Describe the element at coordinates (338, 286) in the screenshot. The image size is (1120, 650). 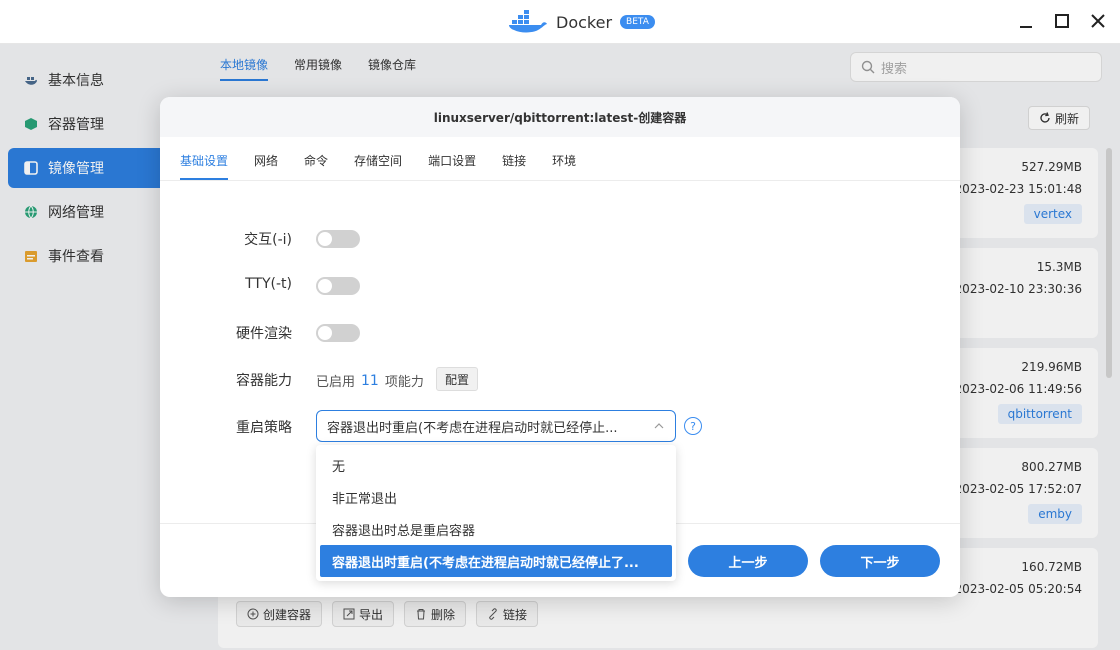
I see `tty-toggle` at that location.